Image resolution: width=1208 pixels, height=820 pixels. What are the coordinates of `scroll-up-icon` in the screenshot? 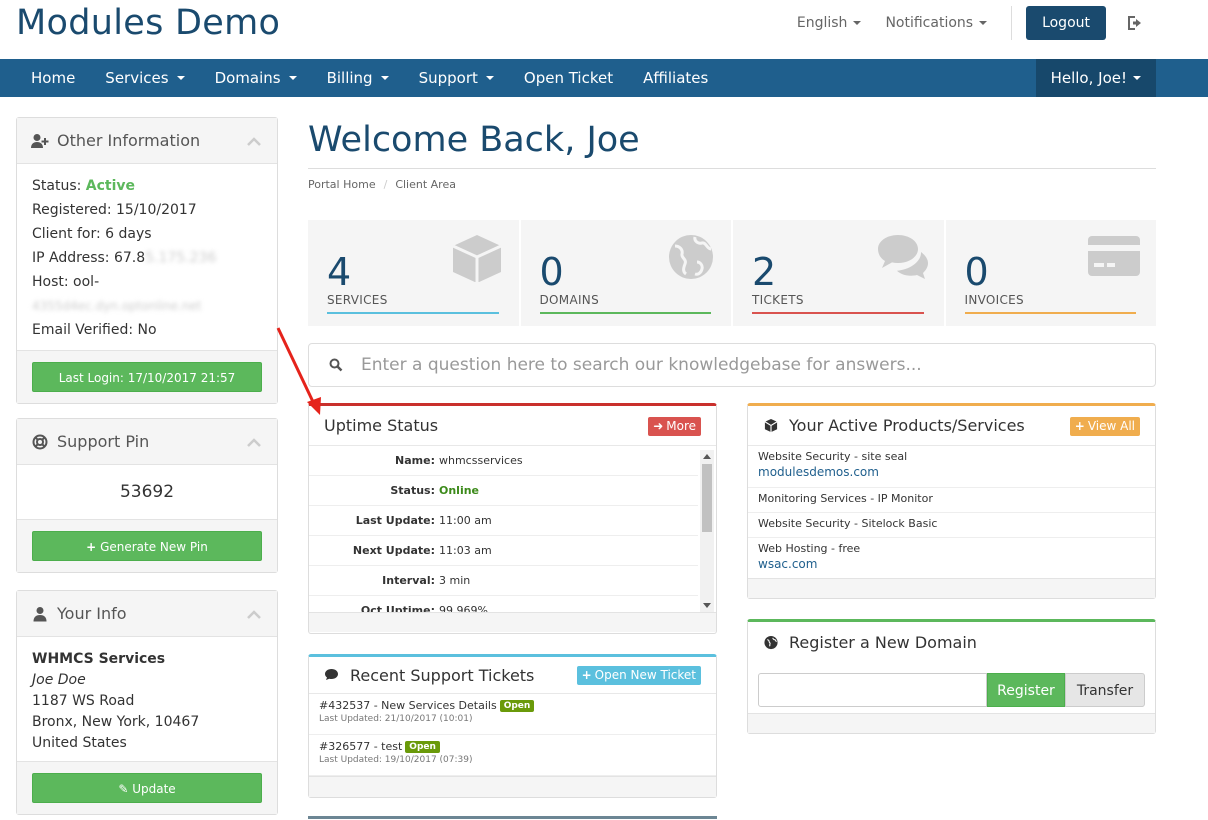 It's located at (707, 456).